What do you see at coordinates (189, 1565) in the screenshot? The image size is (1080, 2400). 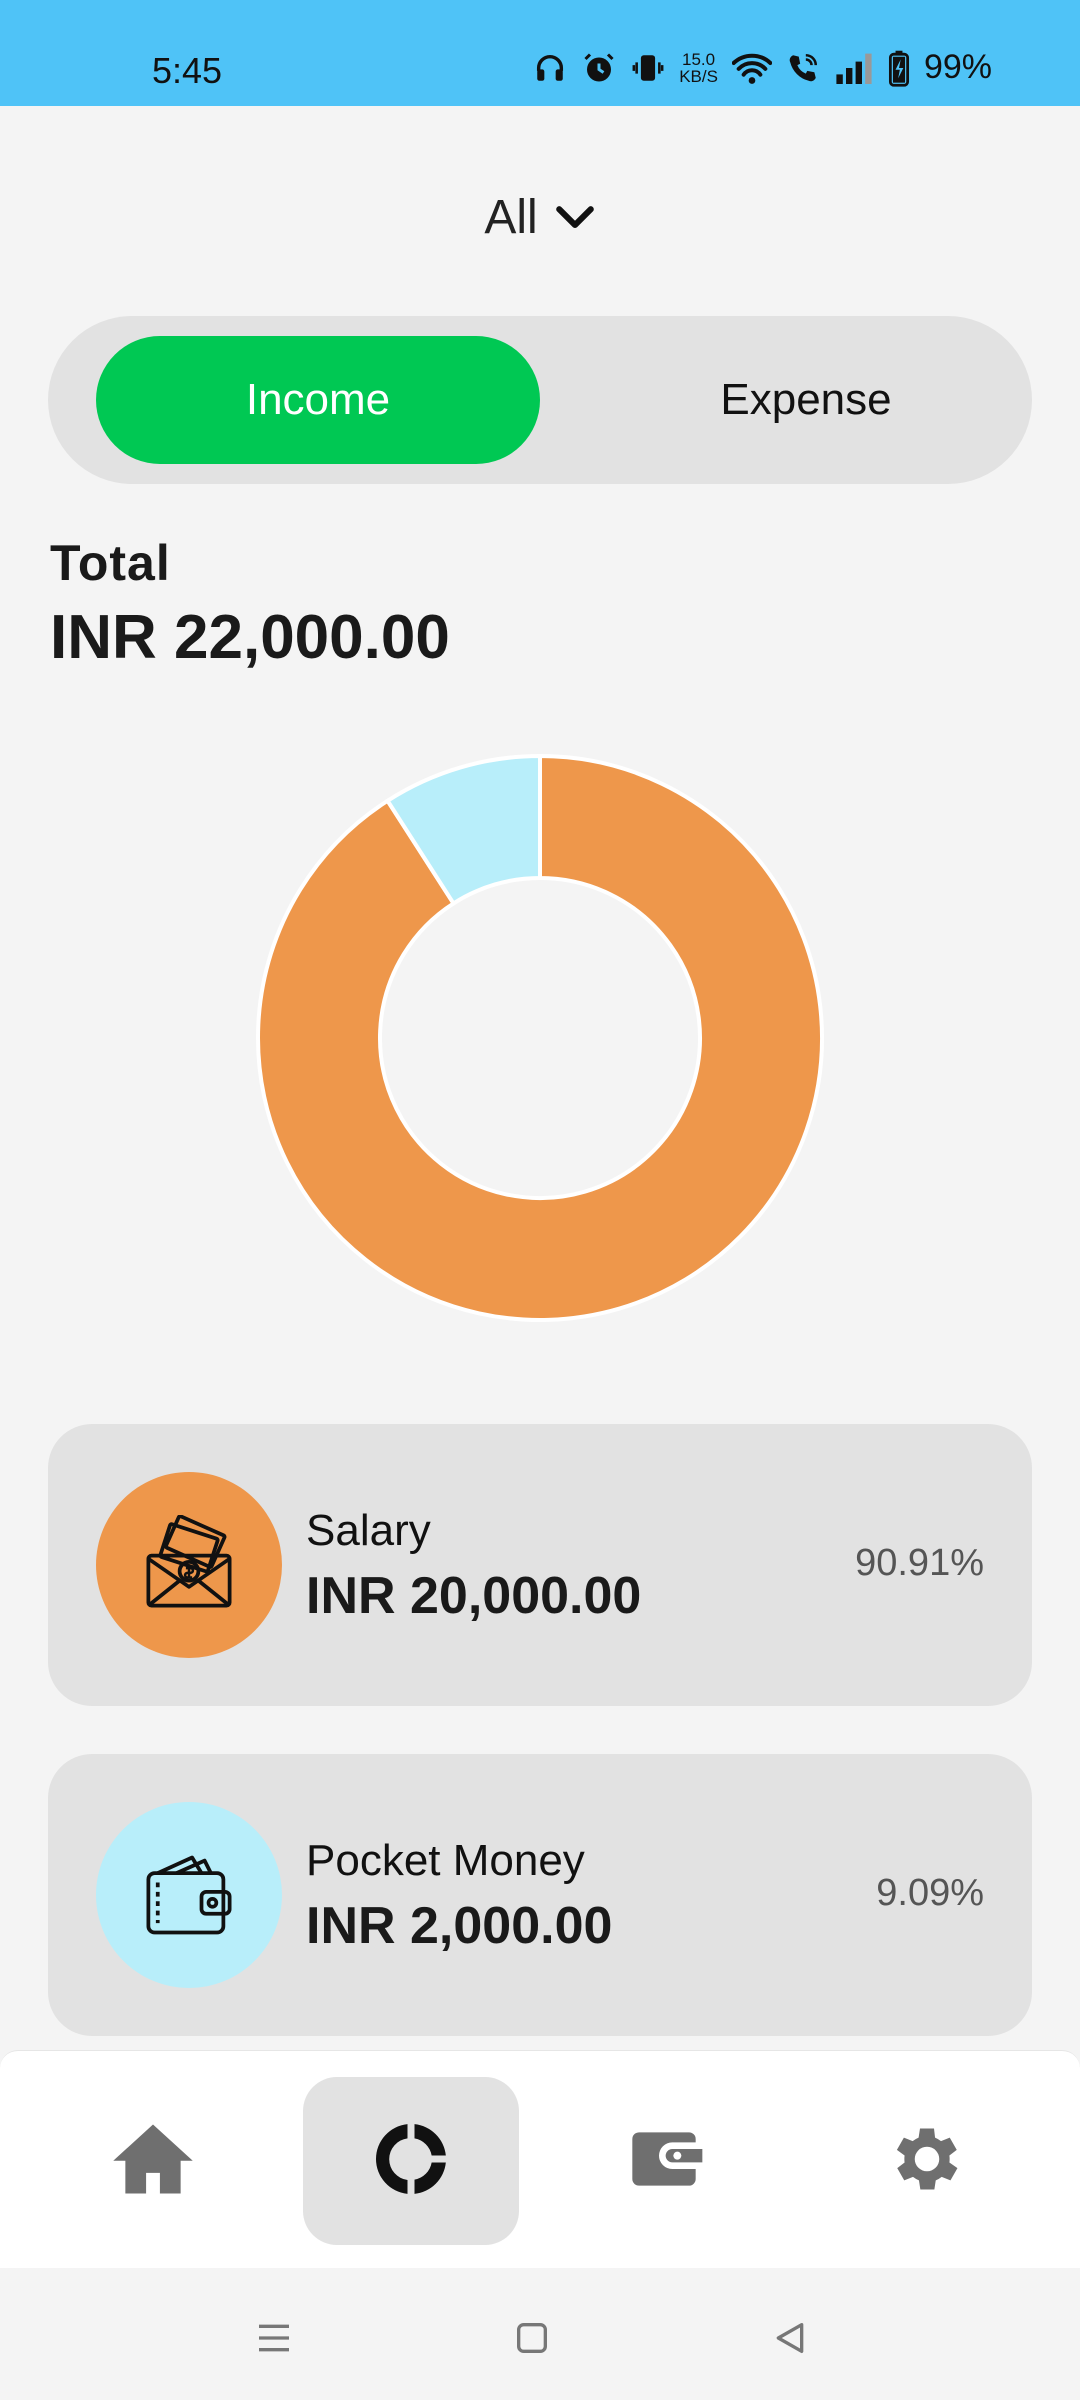 I see `money-envelope-icon` at bounding box center [189, 1565].